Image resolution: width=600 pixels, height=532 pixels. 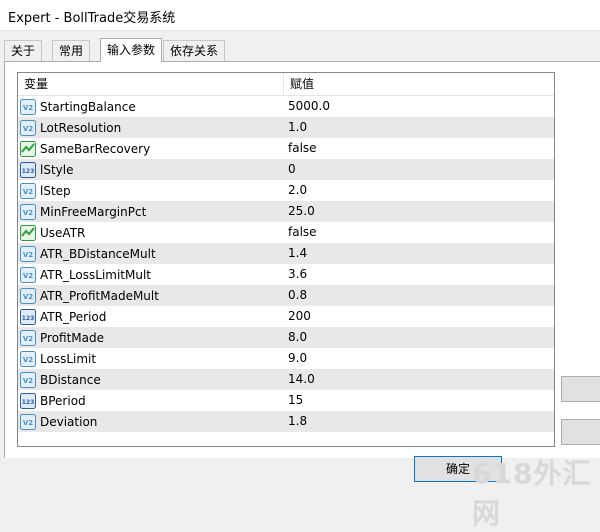 I want to click on parameter-name-cell: SameBarRecovery, so click(x=151, y=148).